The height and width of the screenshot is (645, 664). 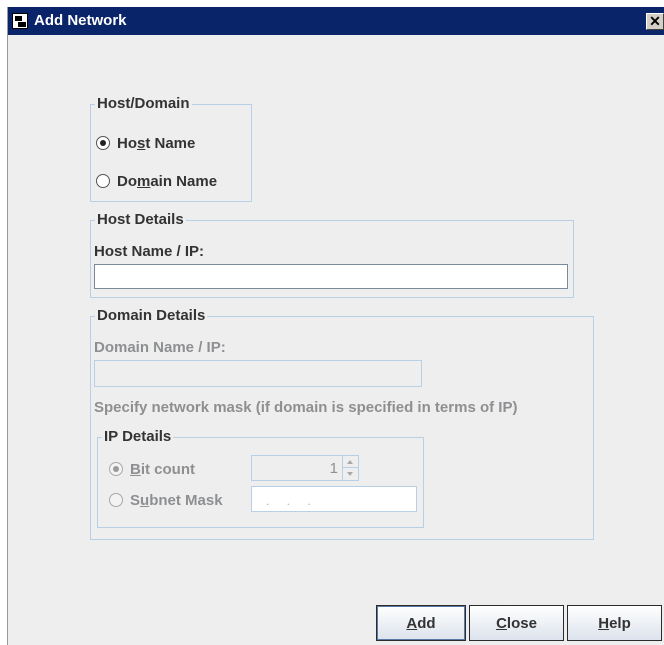 What do you see at coordinates (350, 474) in the screenshot?
I see `spinner-down-arrow-icon` at bounding box center [350, 474].